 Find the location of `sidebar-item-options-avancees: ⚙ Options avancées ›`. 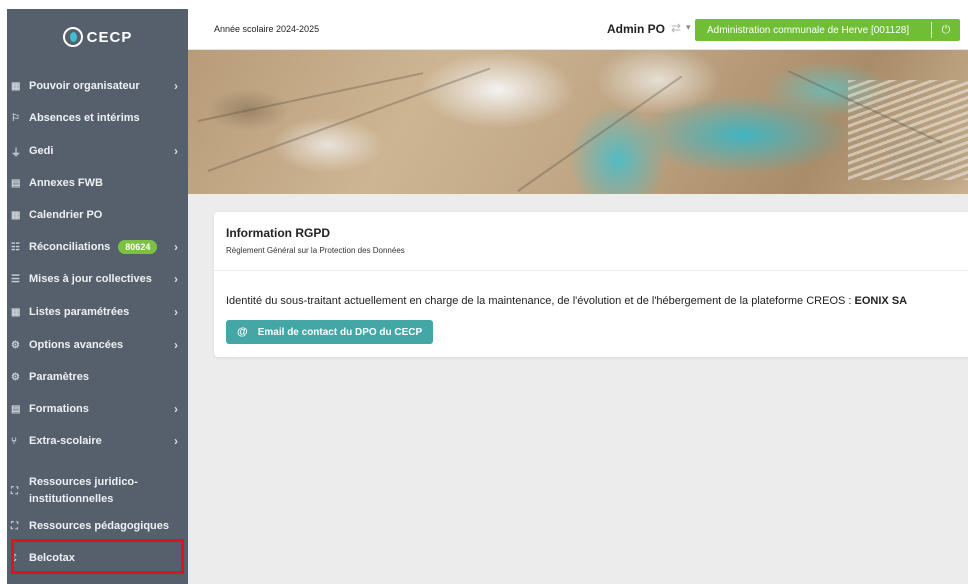

sidebar-item-options-avancees: ⚙ Options avancées › is located at coordinates (97, 345).